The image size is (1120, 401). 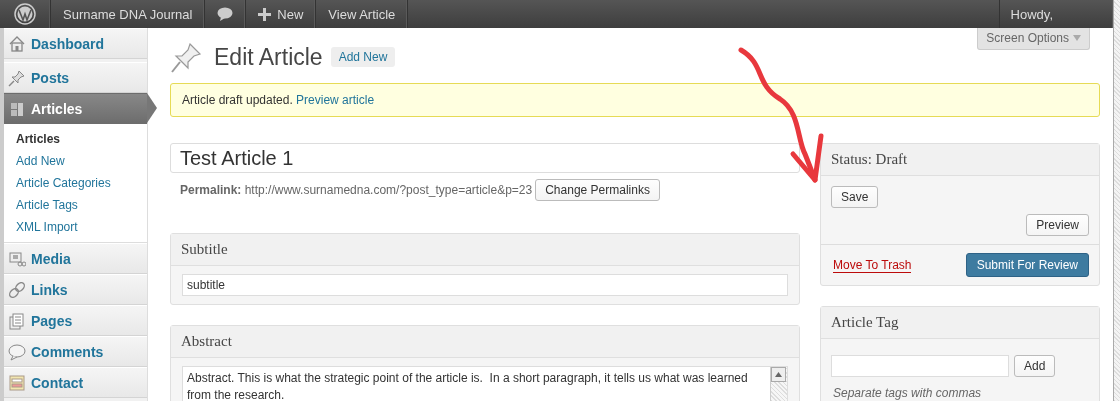 What do you see at coordinates (485, 342) in the screenshot?
I see `box-title: Abstract` at bounding box center [485, 342].